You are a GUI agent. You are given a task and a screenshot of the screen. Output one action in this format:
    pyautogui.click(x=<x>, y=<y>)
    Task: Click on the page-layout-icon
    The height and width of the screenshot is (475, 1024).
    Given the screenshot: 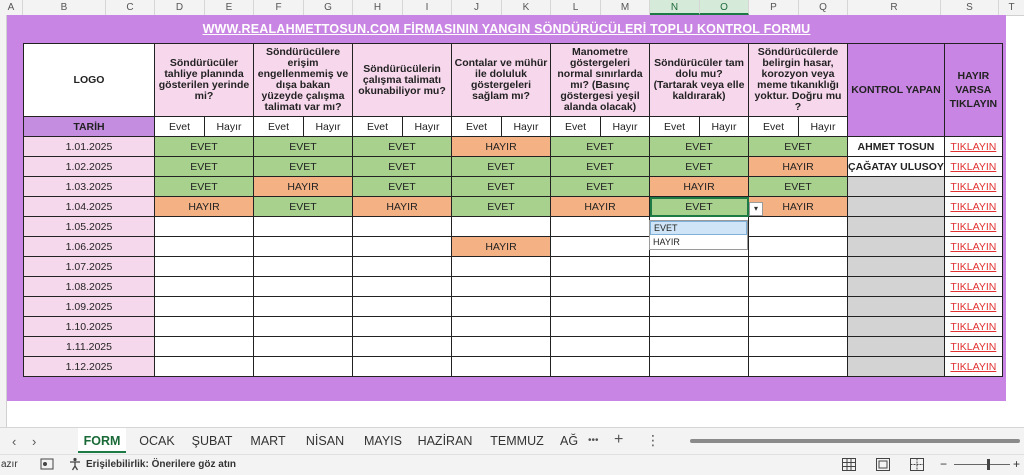 What is the action you would take?
    pyautogui.click(x=883, y=466)
    